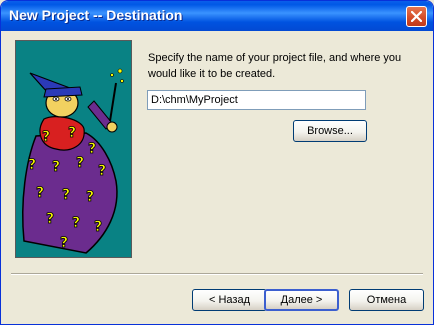 The image size is (434, 325). What do you see at coordinates (217, 274) in the screenshot?
I see `button-separator` at bounding box center [217, 274].